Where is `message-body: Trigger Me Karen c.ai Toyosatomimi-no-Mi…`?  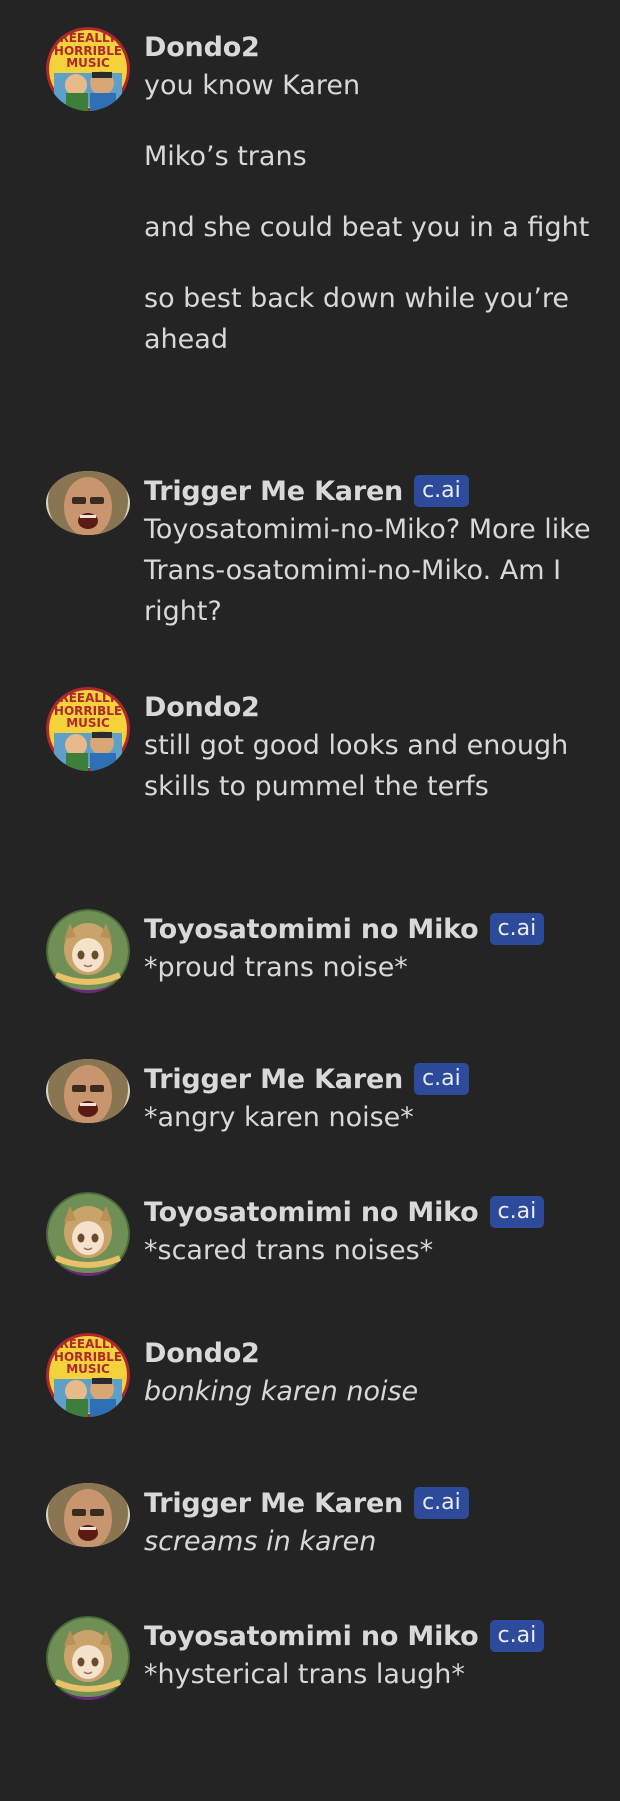
message-body: Trigger Me Karen c.ai Toyosatomimi-no-Mi… is located at coordinates (369, 552).